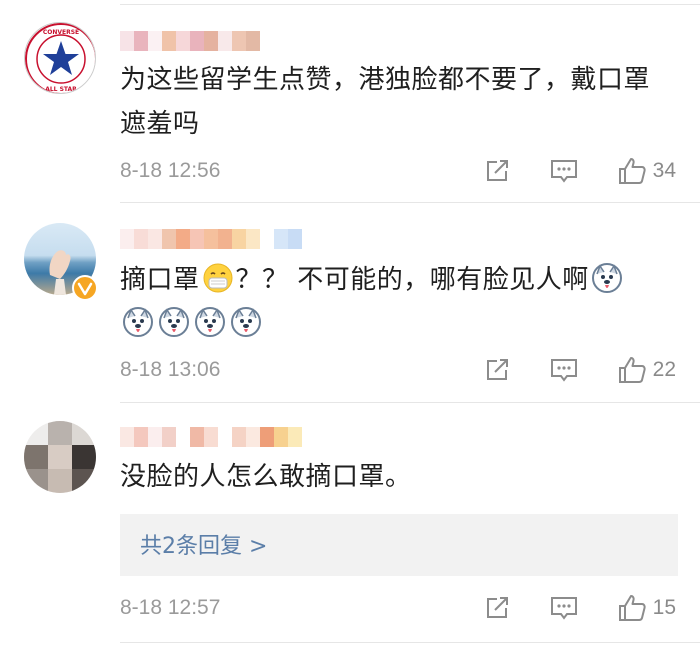 This screenshot has height=646, width=700. I want to click on like-count: 15, so click(664, 607).